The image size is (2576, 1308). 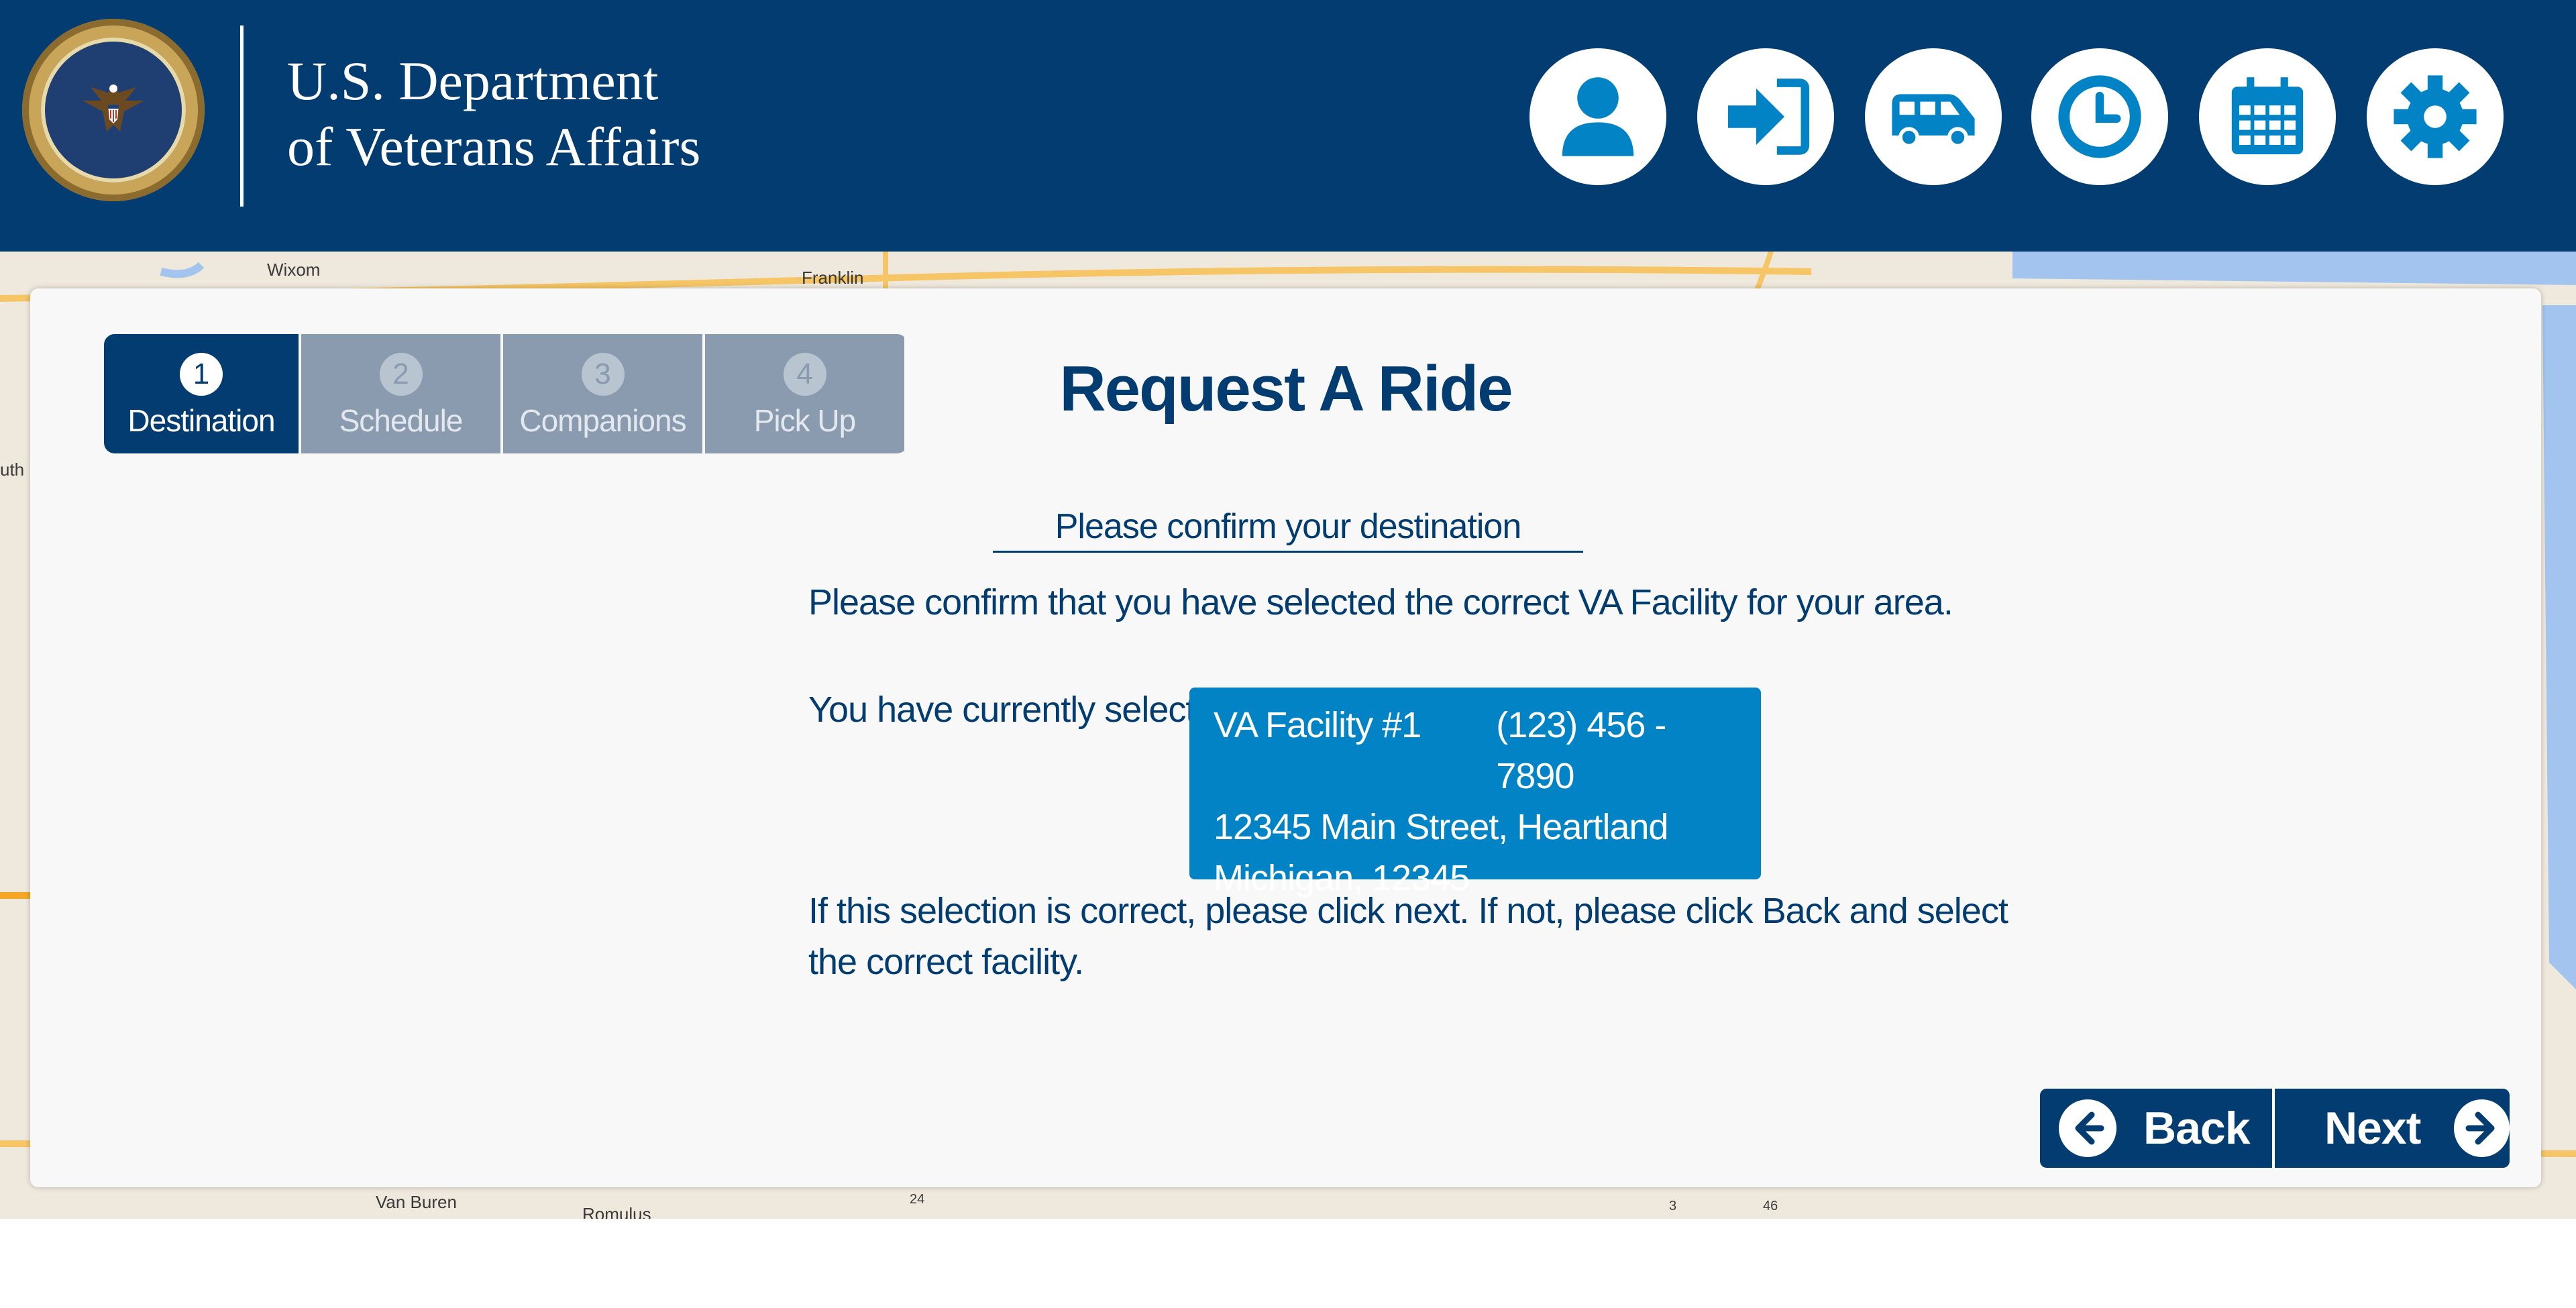 I want to click on page-title: Request A Ride, so click(x=1286, y=389).